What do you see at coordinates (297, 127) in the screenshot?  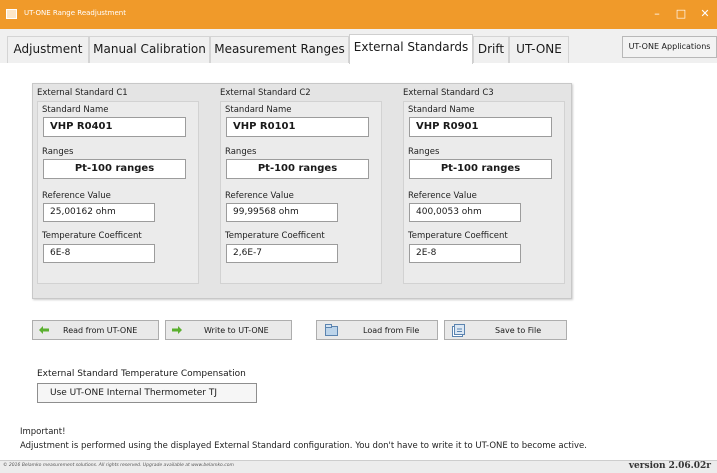 I see `standard-name-field: VHP R0101` at bounding box center [297, 127].